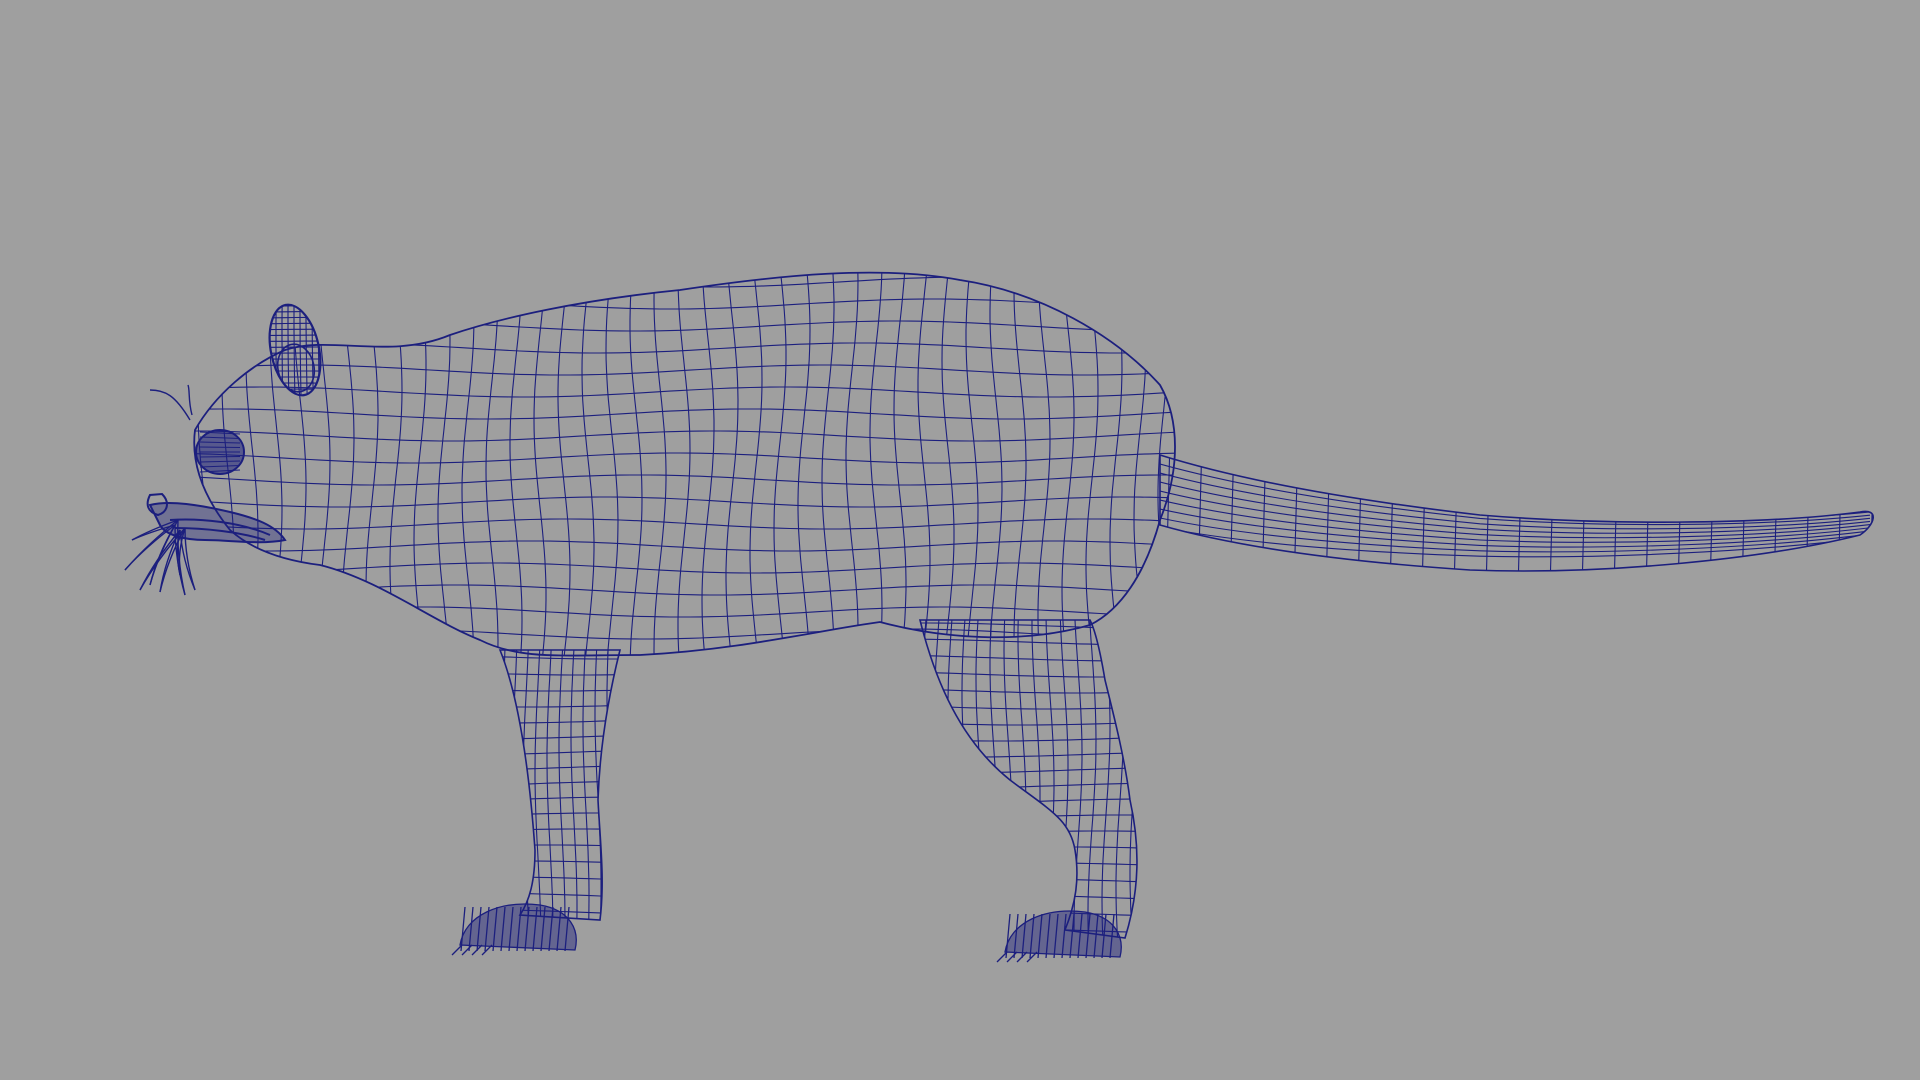  I want to click on hind-leg-mesh, so click(1028, 779).